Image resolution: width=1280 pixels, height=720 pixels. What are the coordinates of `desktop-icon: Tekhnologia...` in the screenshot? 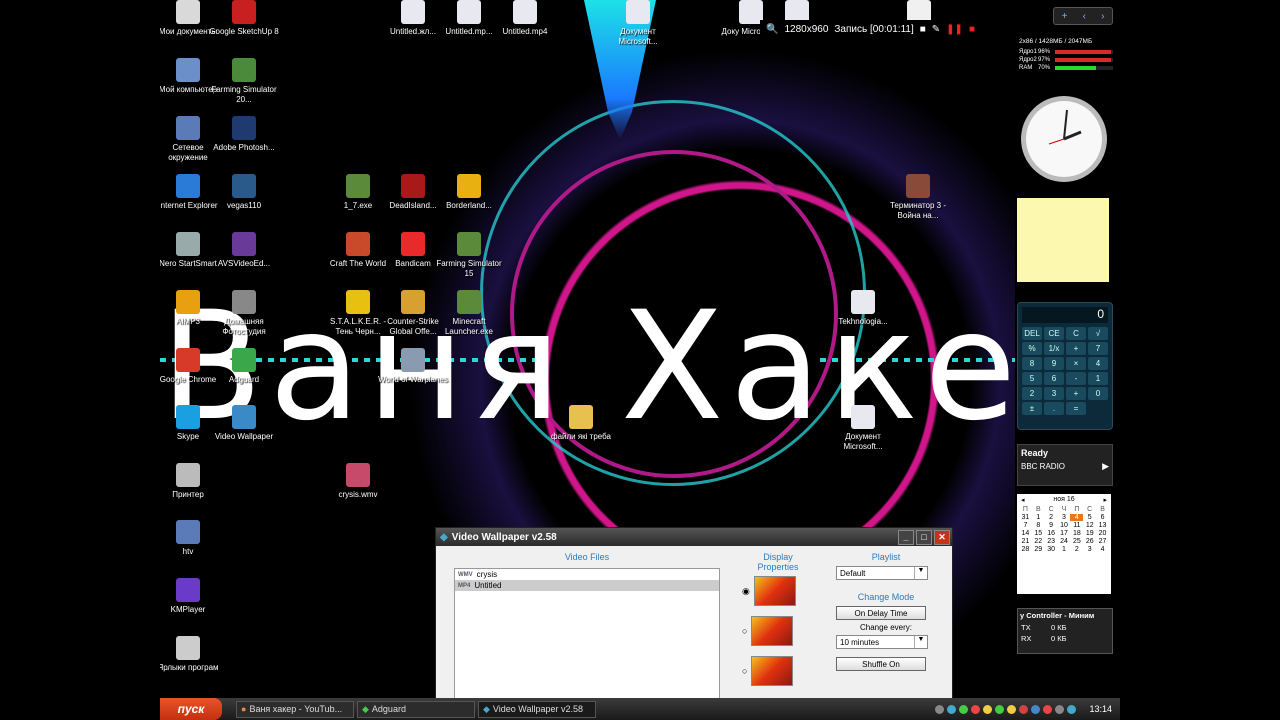 It's located at (863, 308).